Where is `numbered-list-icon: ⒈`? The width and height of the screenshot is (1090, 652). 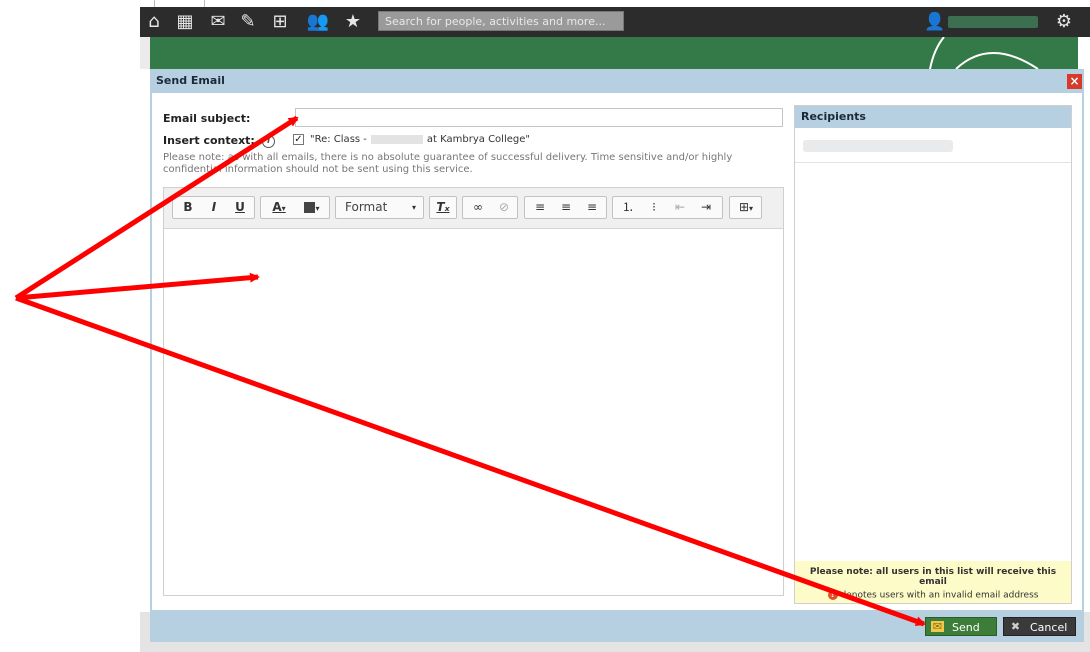
numbered-list-icon: ⒈ is located at coordinates (628, 207).